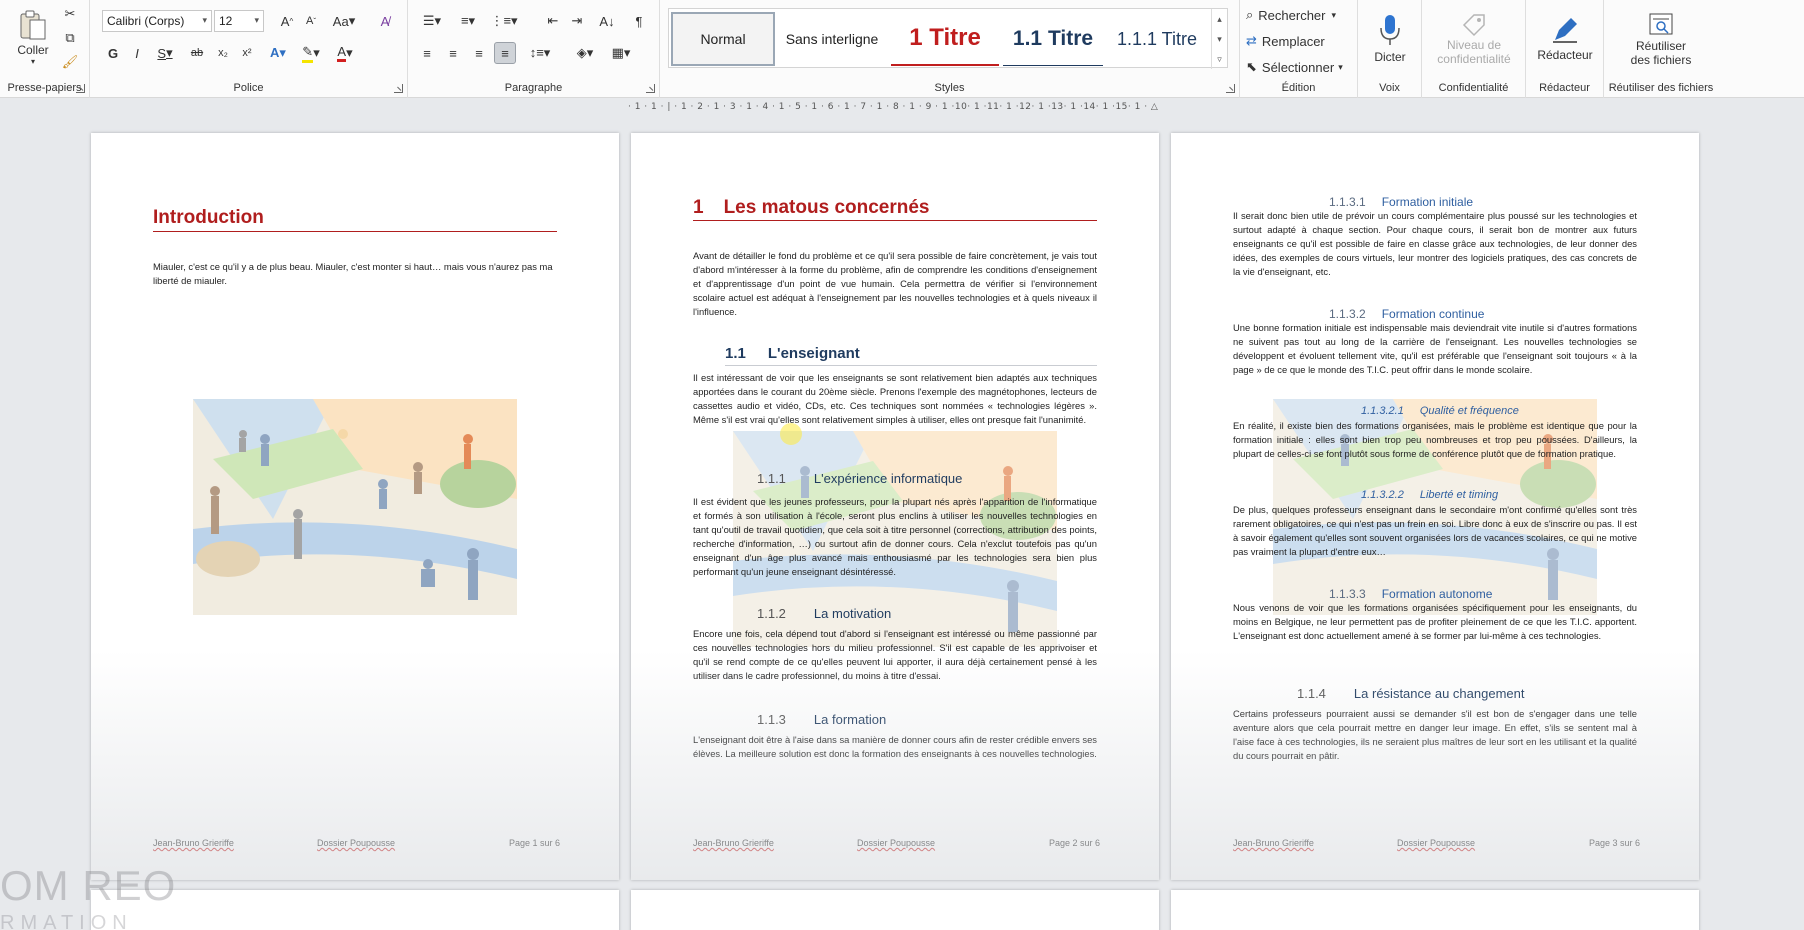 This screenshot has height=930, width=1804. Describe the element at coordinates (505, 53) in the screenshot. I see `justify-icon: ≡` at that location.